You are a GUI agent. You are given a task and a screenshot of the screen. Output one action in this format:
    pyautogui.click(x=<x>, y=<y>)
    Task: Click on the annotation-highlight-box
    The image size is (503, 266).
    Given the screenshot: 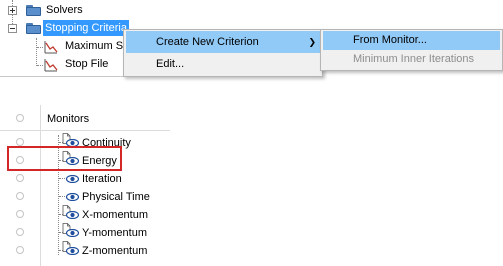 What is the action you would take?
    pyautogui.click(x=64, y=158)
    